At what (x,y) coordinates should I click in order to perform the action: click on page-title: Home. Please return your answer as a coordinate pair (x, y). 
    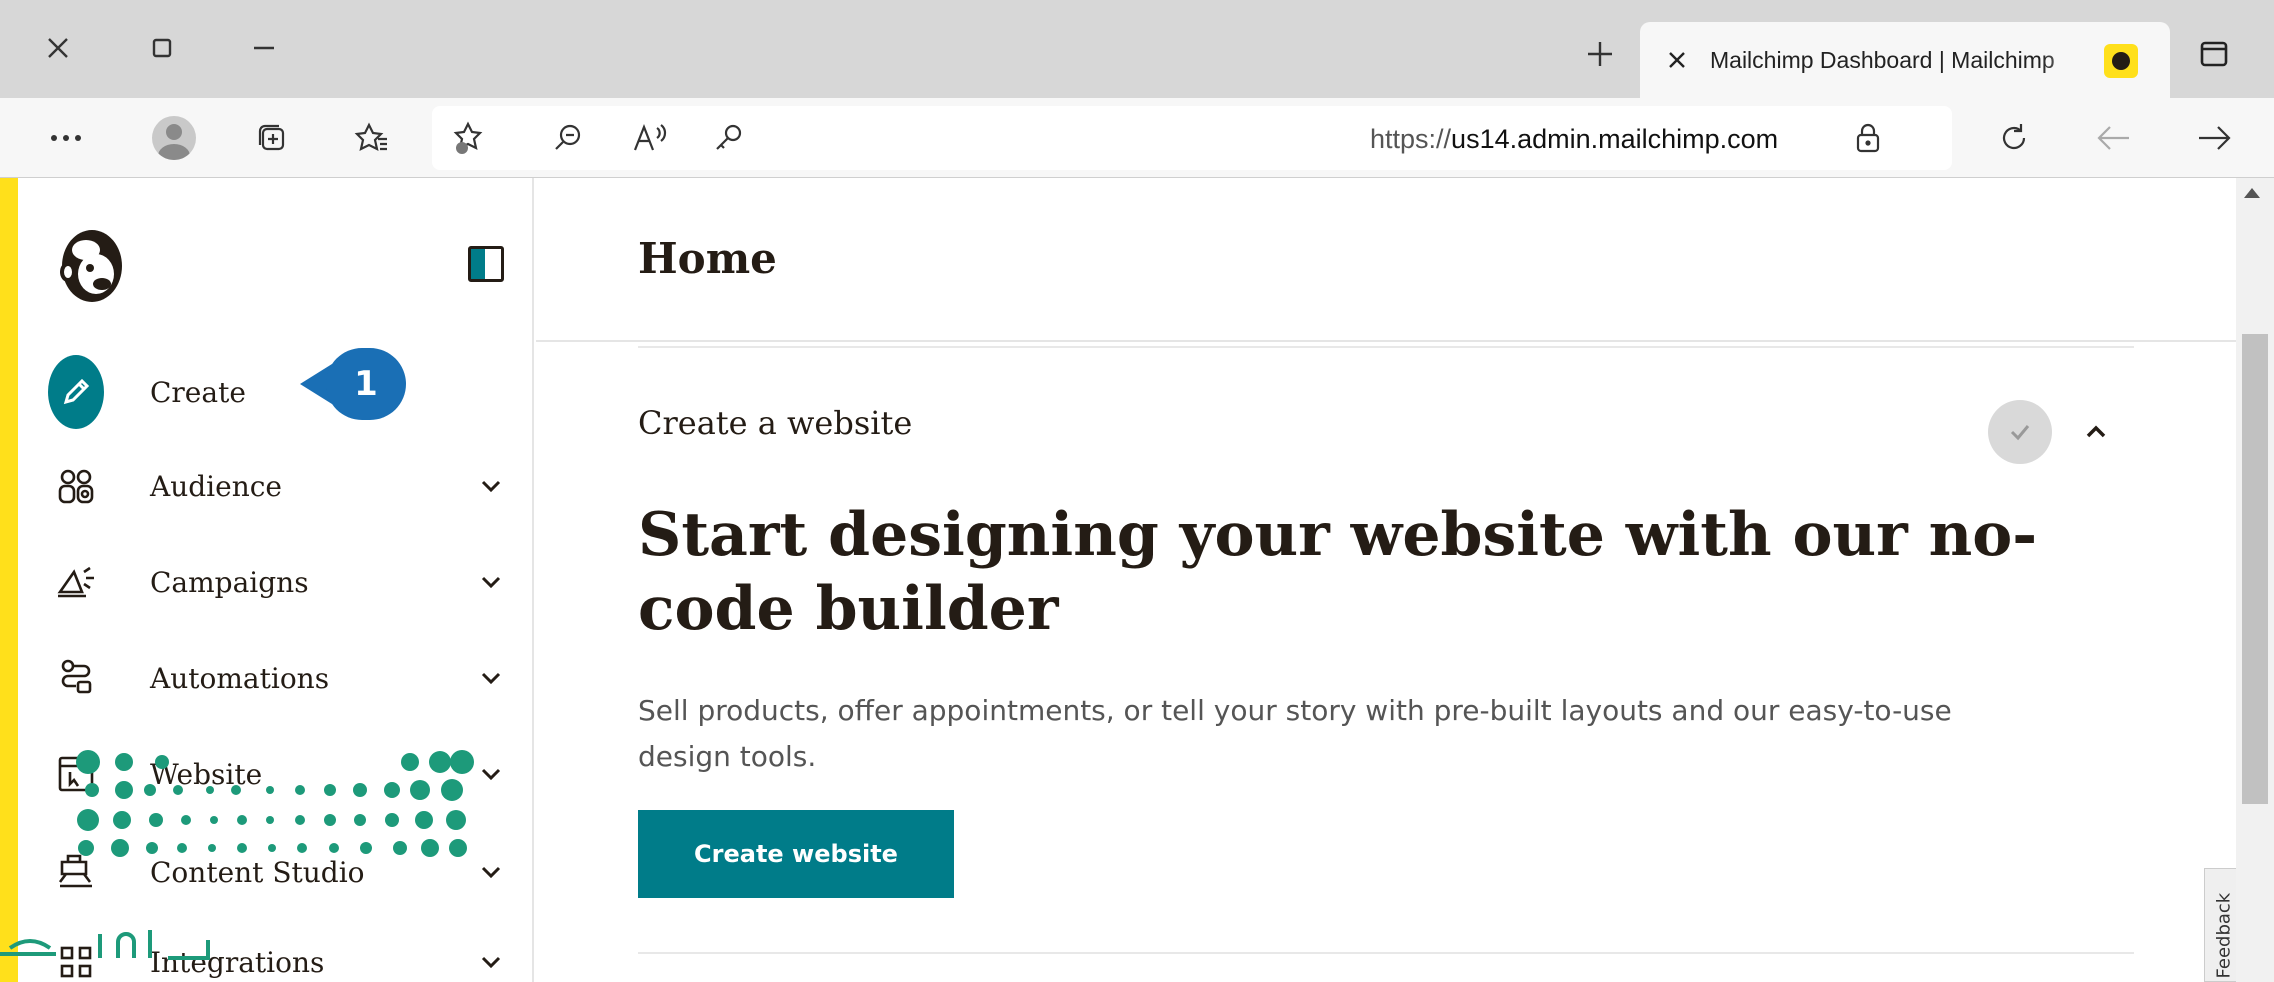
    Looking at the image, I should click on (707, 258).